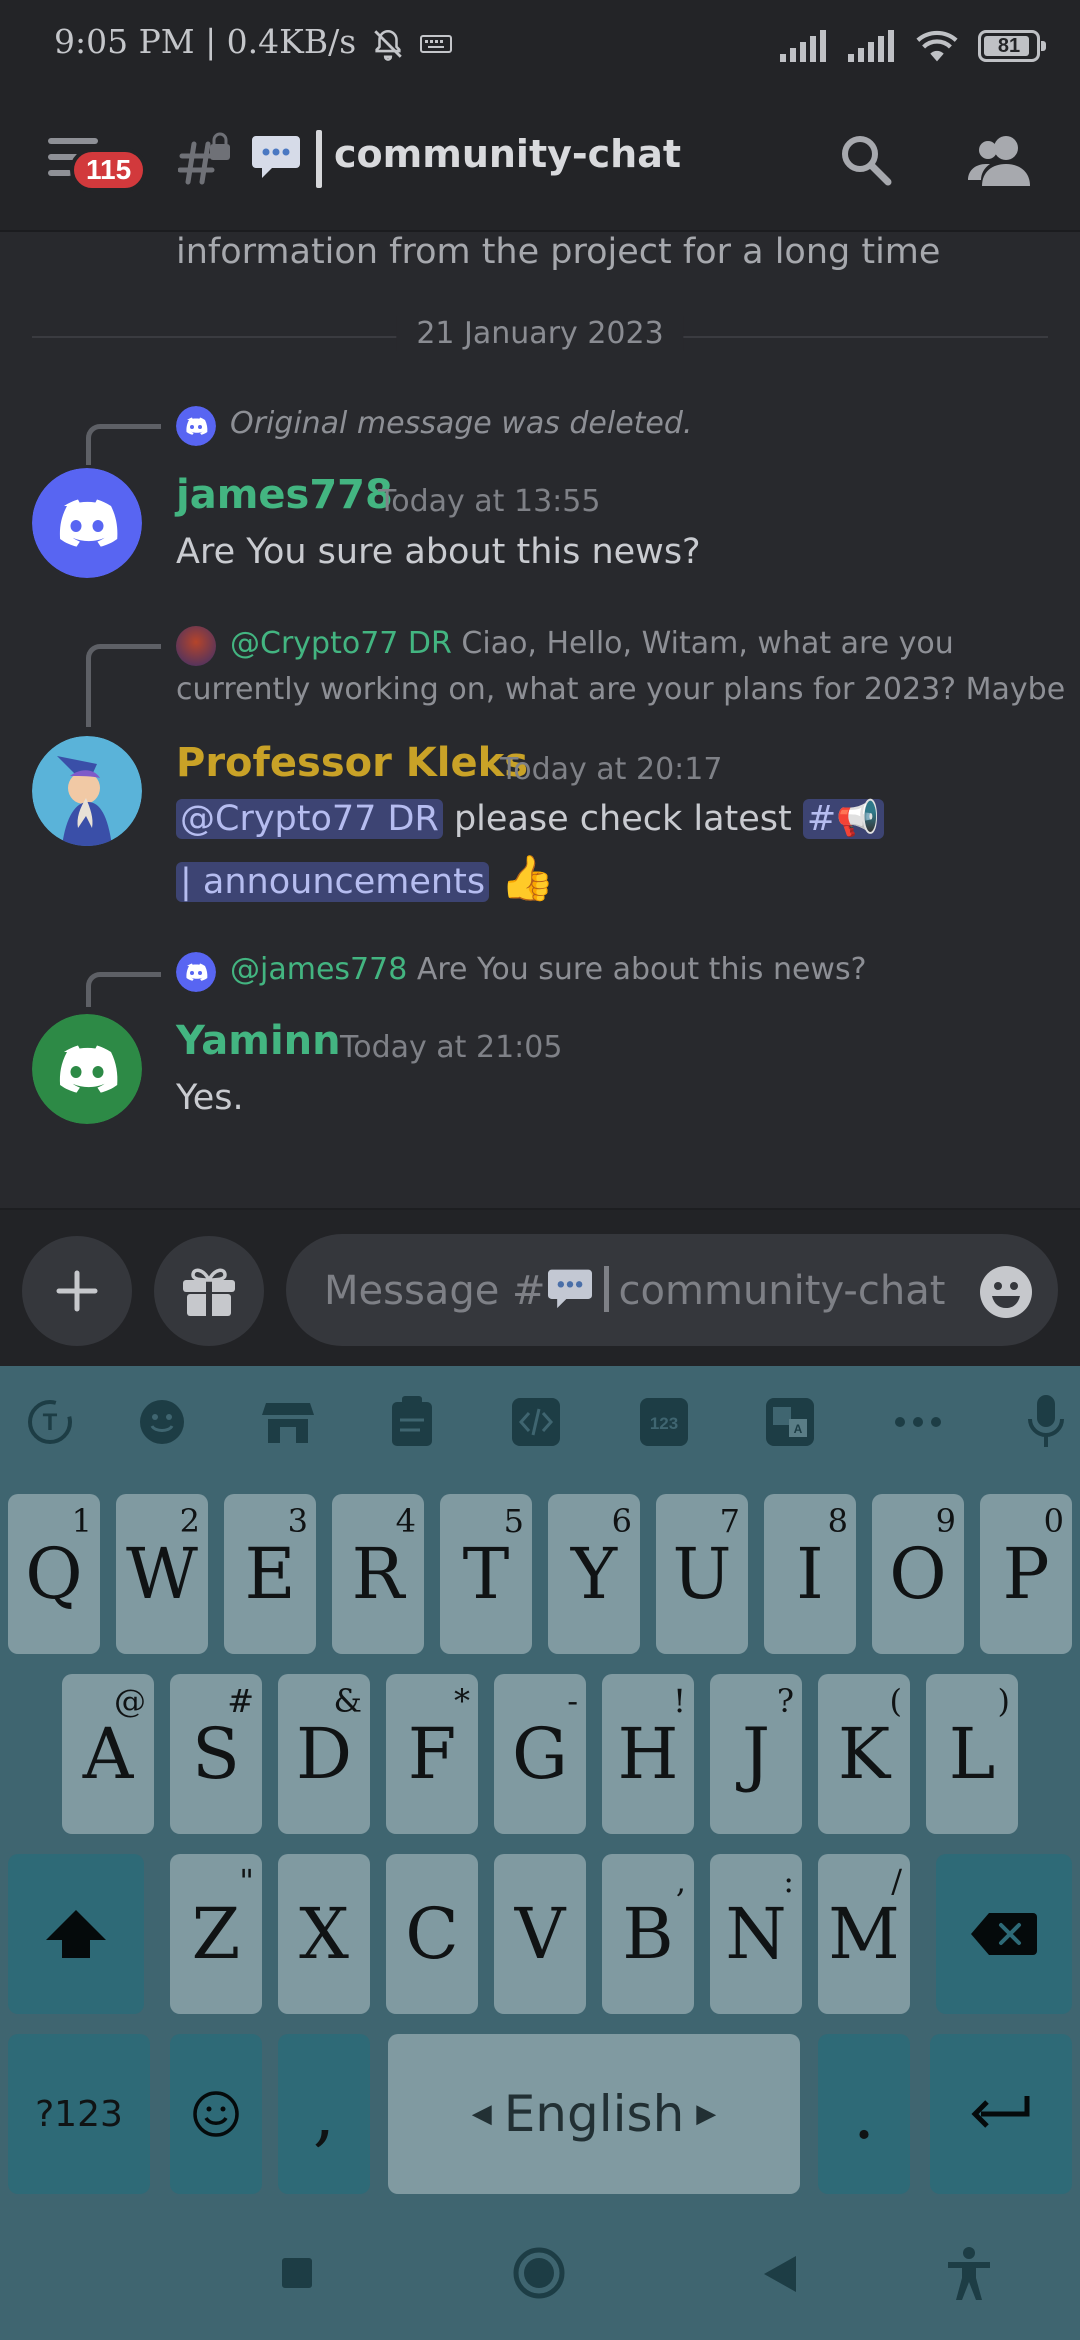 This screenshot has width=1080, height=2340. I want to click on key-label: F, so click(432, 1754).